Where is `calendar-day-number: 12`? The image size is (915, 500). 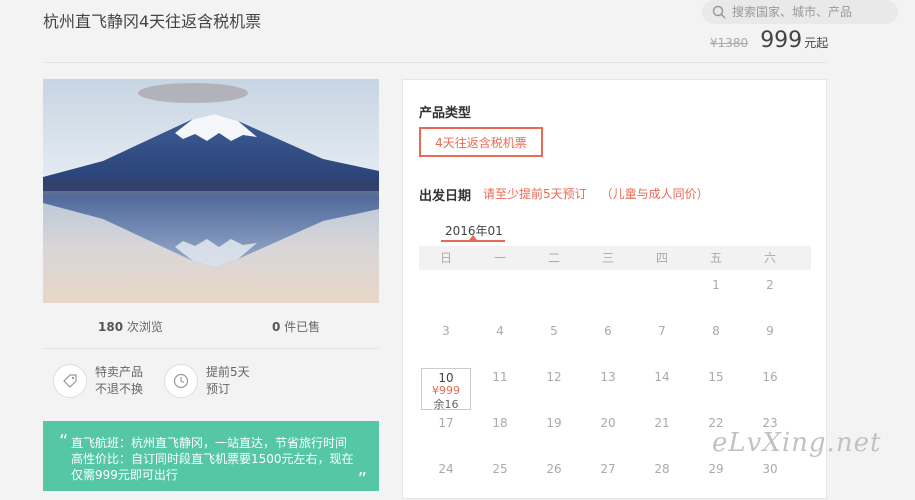 calendar-day-number: 12 is located at coordinates (554, 377).